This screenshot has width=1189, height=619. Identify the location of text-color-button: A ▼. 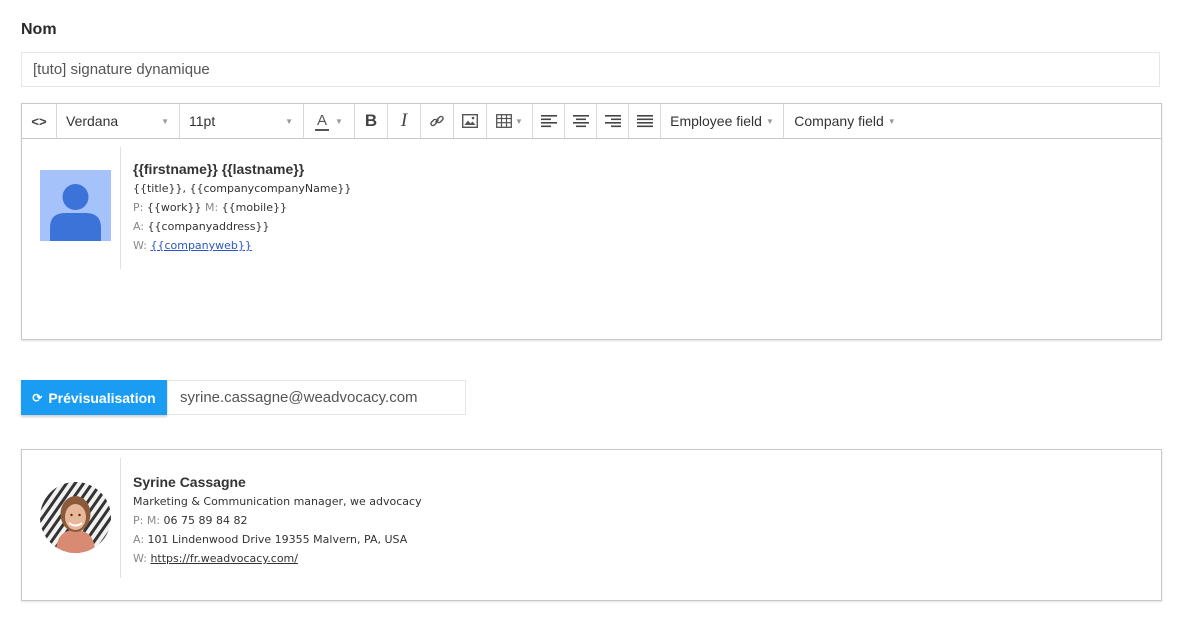
(329, 121).